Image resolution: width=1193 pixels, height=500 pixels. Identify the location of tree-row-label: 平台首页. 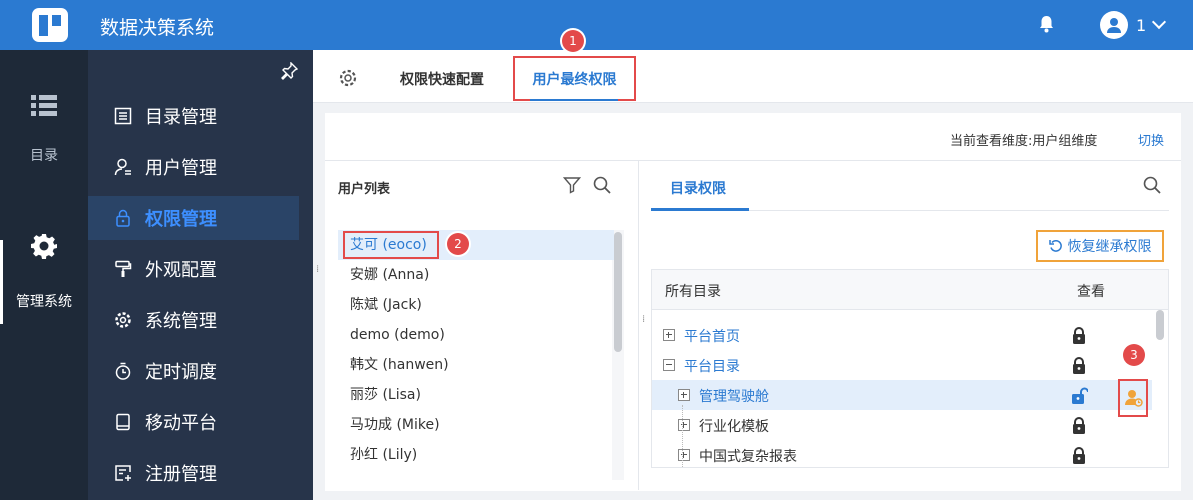
(712, 337).